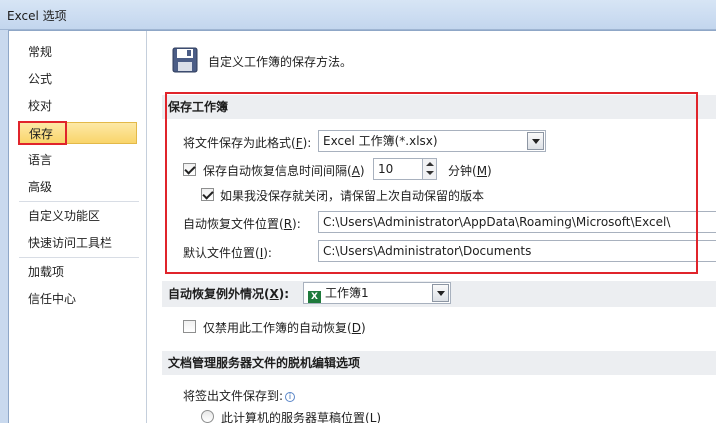  What do you see at coordinates (377, 293) in the screenshot?
I see `exceptions-workbook-dropdown: X 工作簿1` at bounding box center [377, 293].